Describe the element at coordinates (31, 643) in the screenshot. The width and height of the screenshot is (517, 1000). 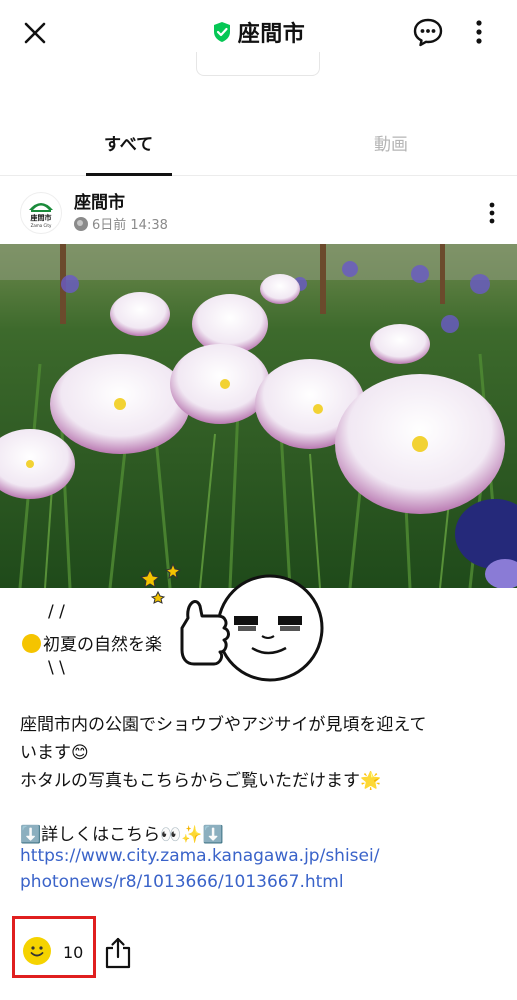
I see `laughing-face-icon` at that location.